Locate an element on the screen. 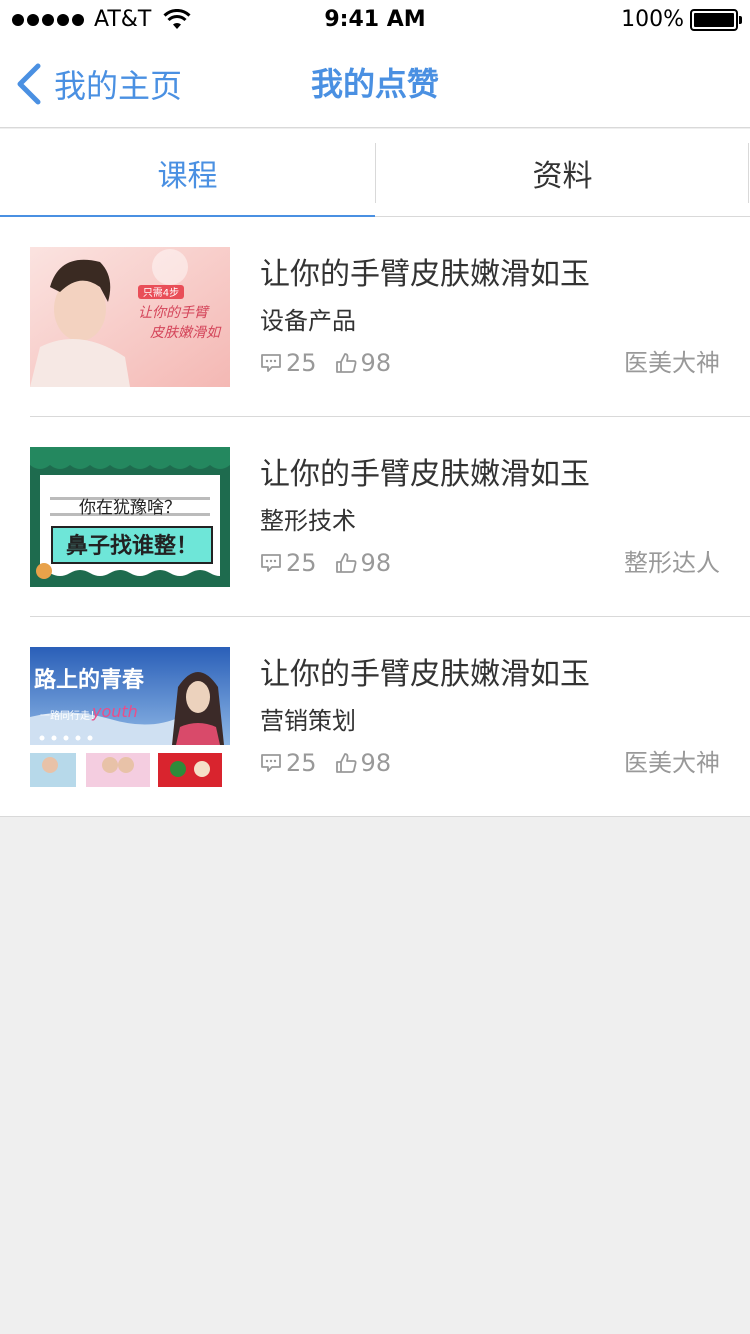 The image size is (750, 1334). page-title: 我的点赞 is located at coordinates (374, 84).